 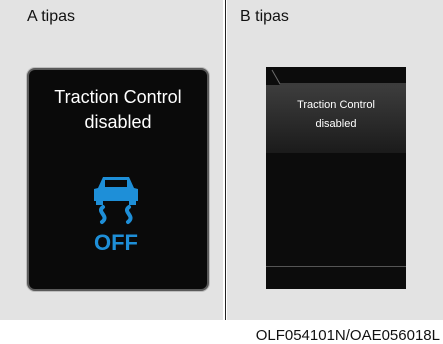 What do you see at coordinates (116, 215) in the screenshot?
I see `traction-control-off-icon: OFF` at bounding box center [116, 215].